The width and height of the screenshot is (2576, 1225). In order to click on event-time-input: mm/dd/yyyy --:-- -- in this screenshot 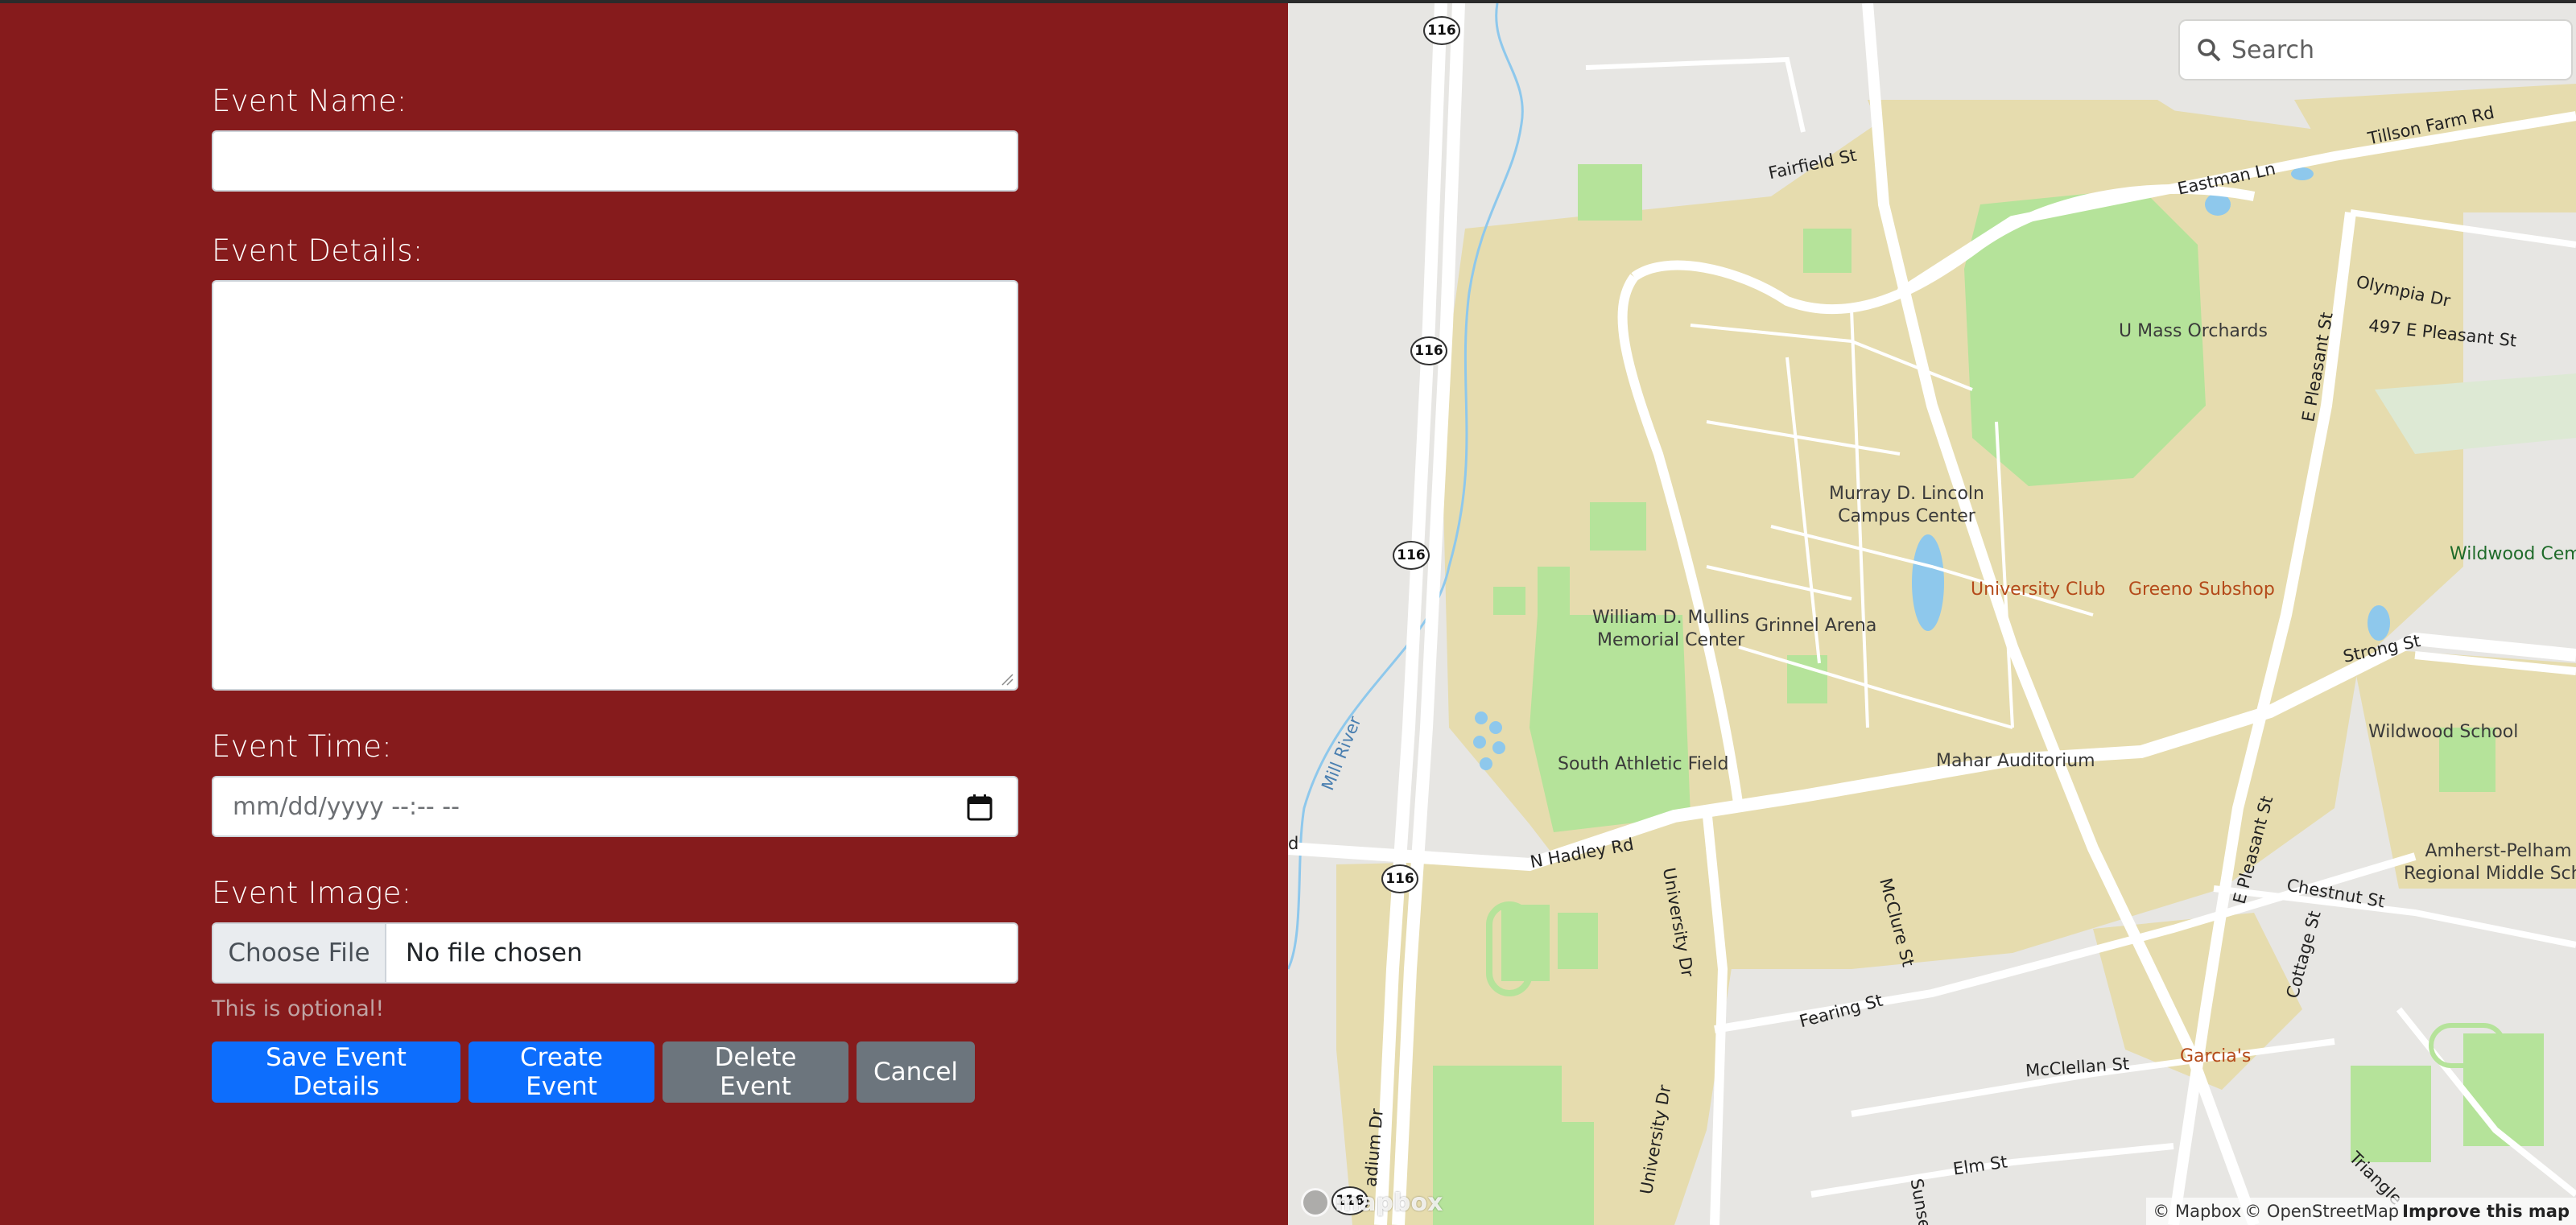, I will do `click(615, 806)`.